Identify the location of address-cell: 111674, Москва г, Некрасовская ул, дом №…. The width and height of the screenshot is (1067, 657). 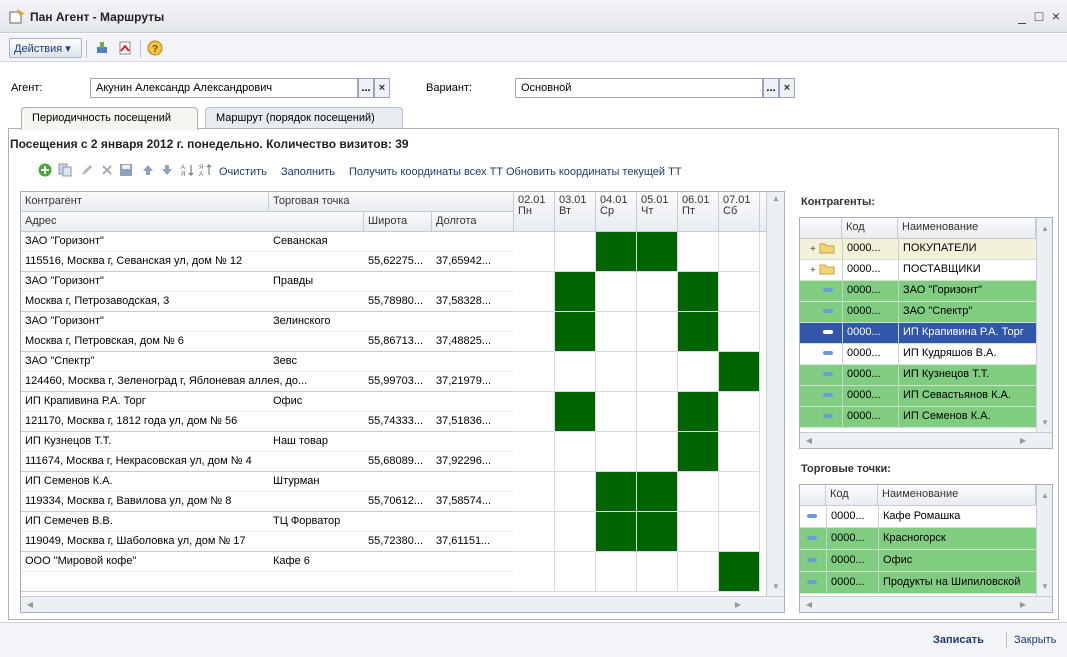
(192, 462).